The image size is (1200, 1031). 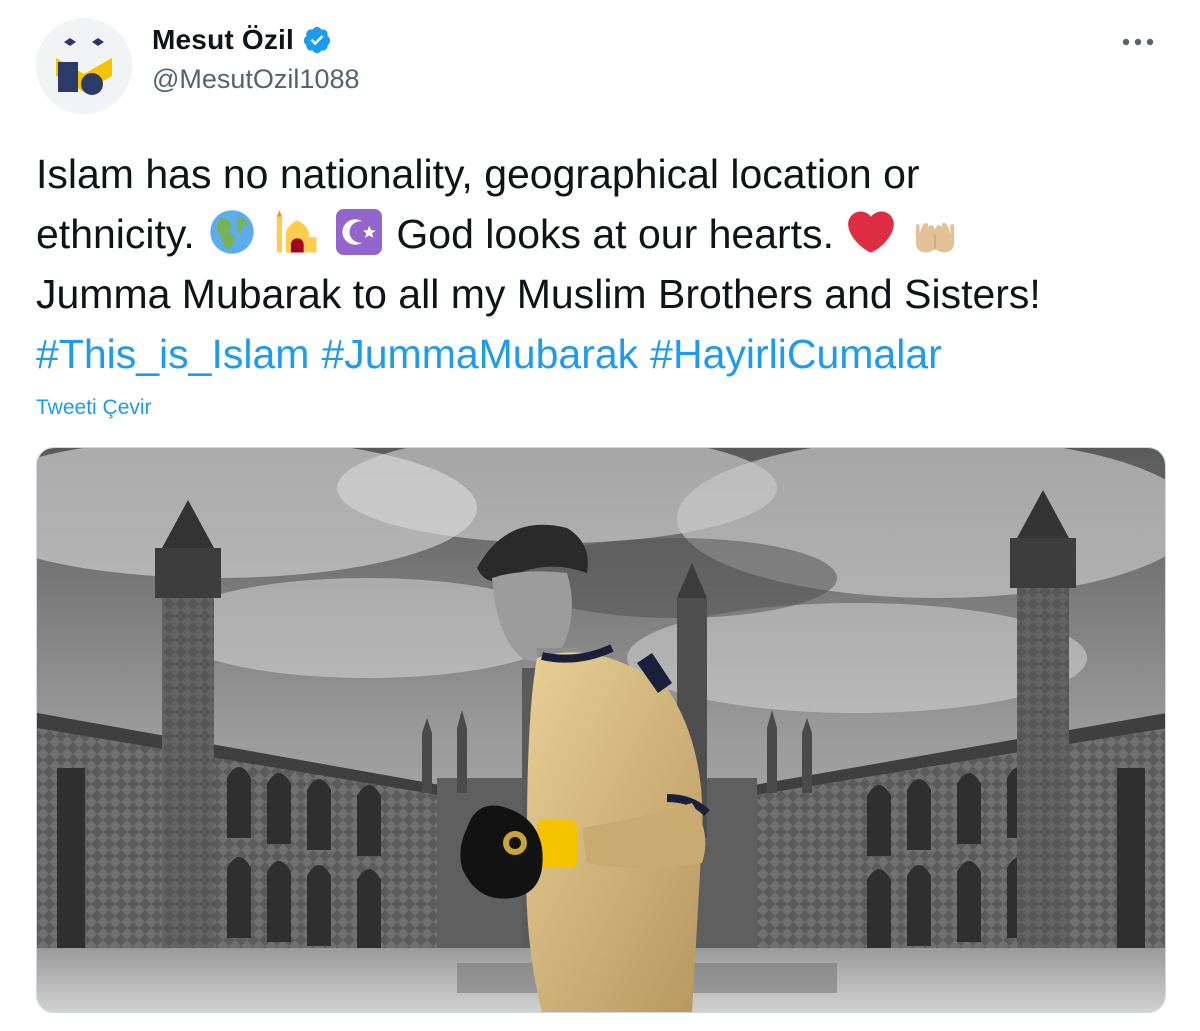 What do you see at coordinates (871, 232) in the screenshot?
I see `red-heart-icon` at bounding box center [871, 232].